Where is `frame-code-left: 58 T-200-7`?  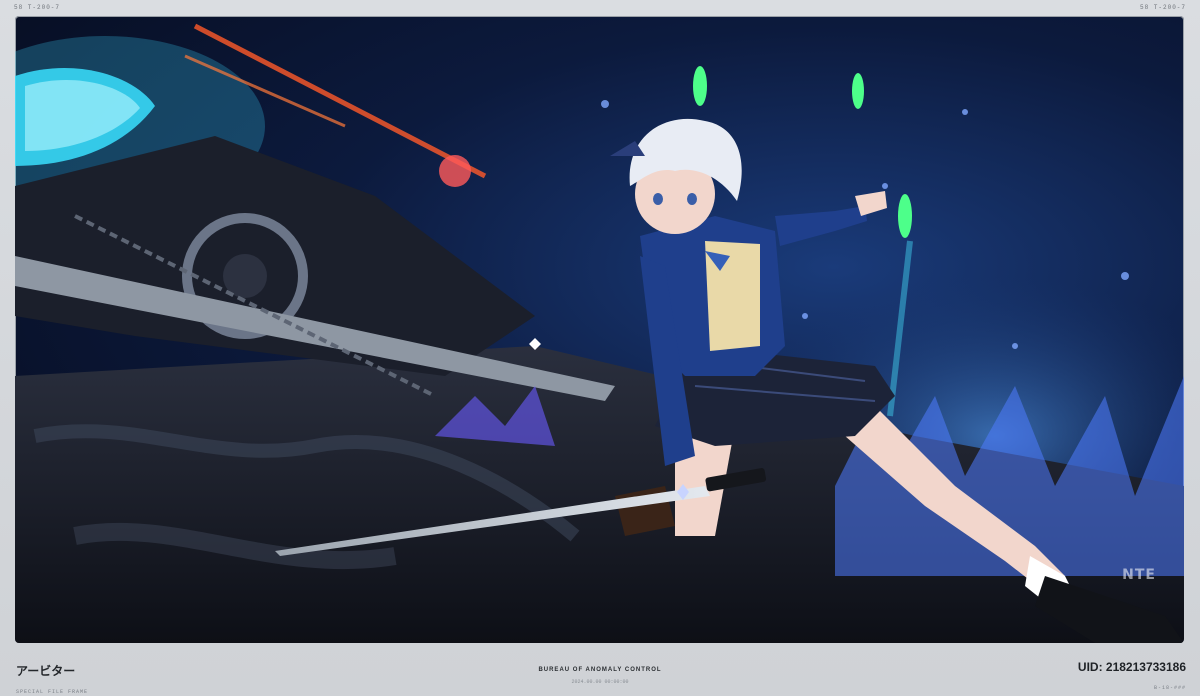 frame-code-left: 58 T-200-7 is located at coordinates (37, 7).